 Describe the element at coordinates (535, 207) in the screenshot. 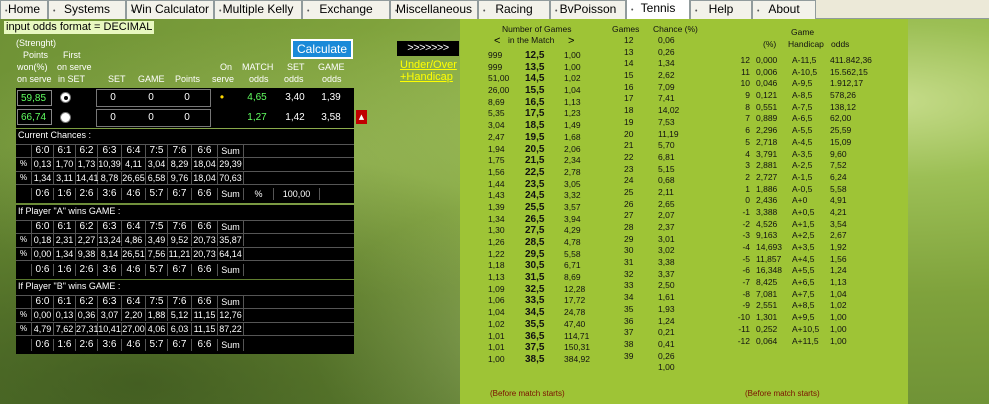

I see `column-value: 25,5` at that location.